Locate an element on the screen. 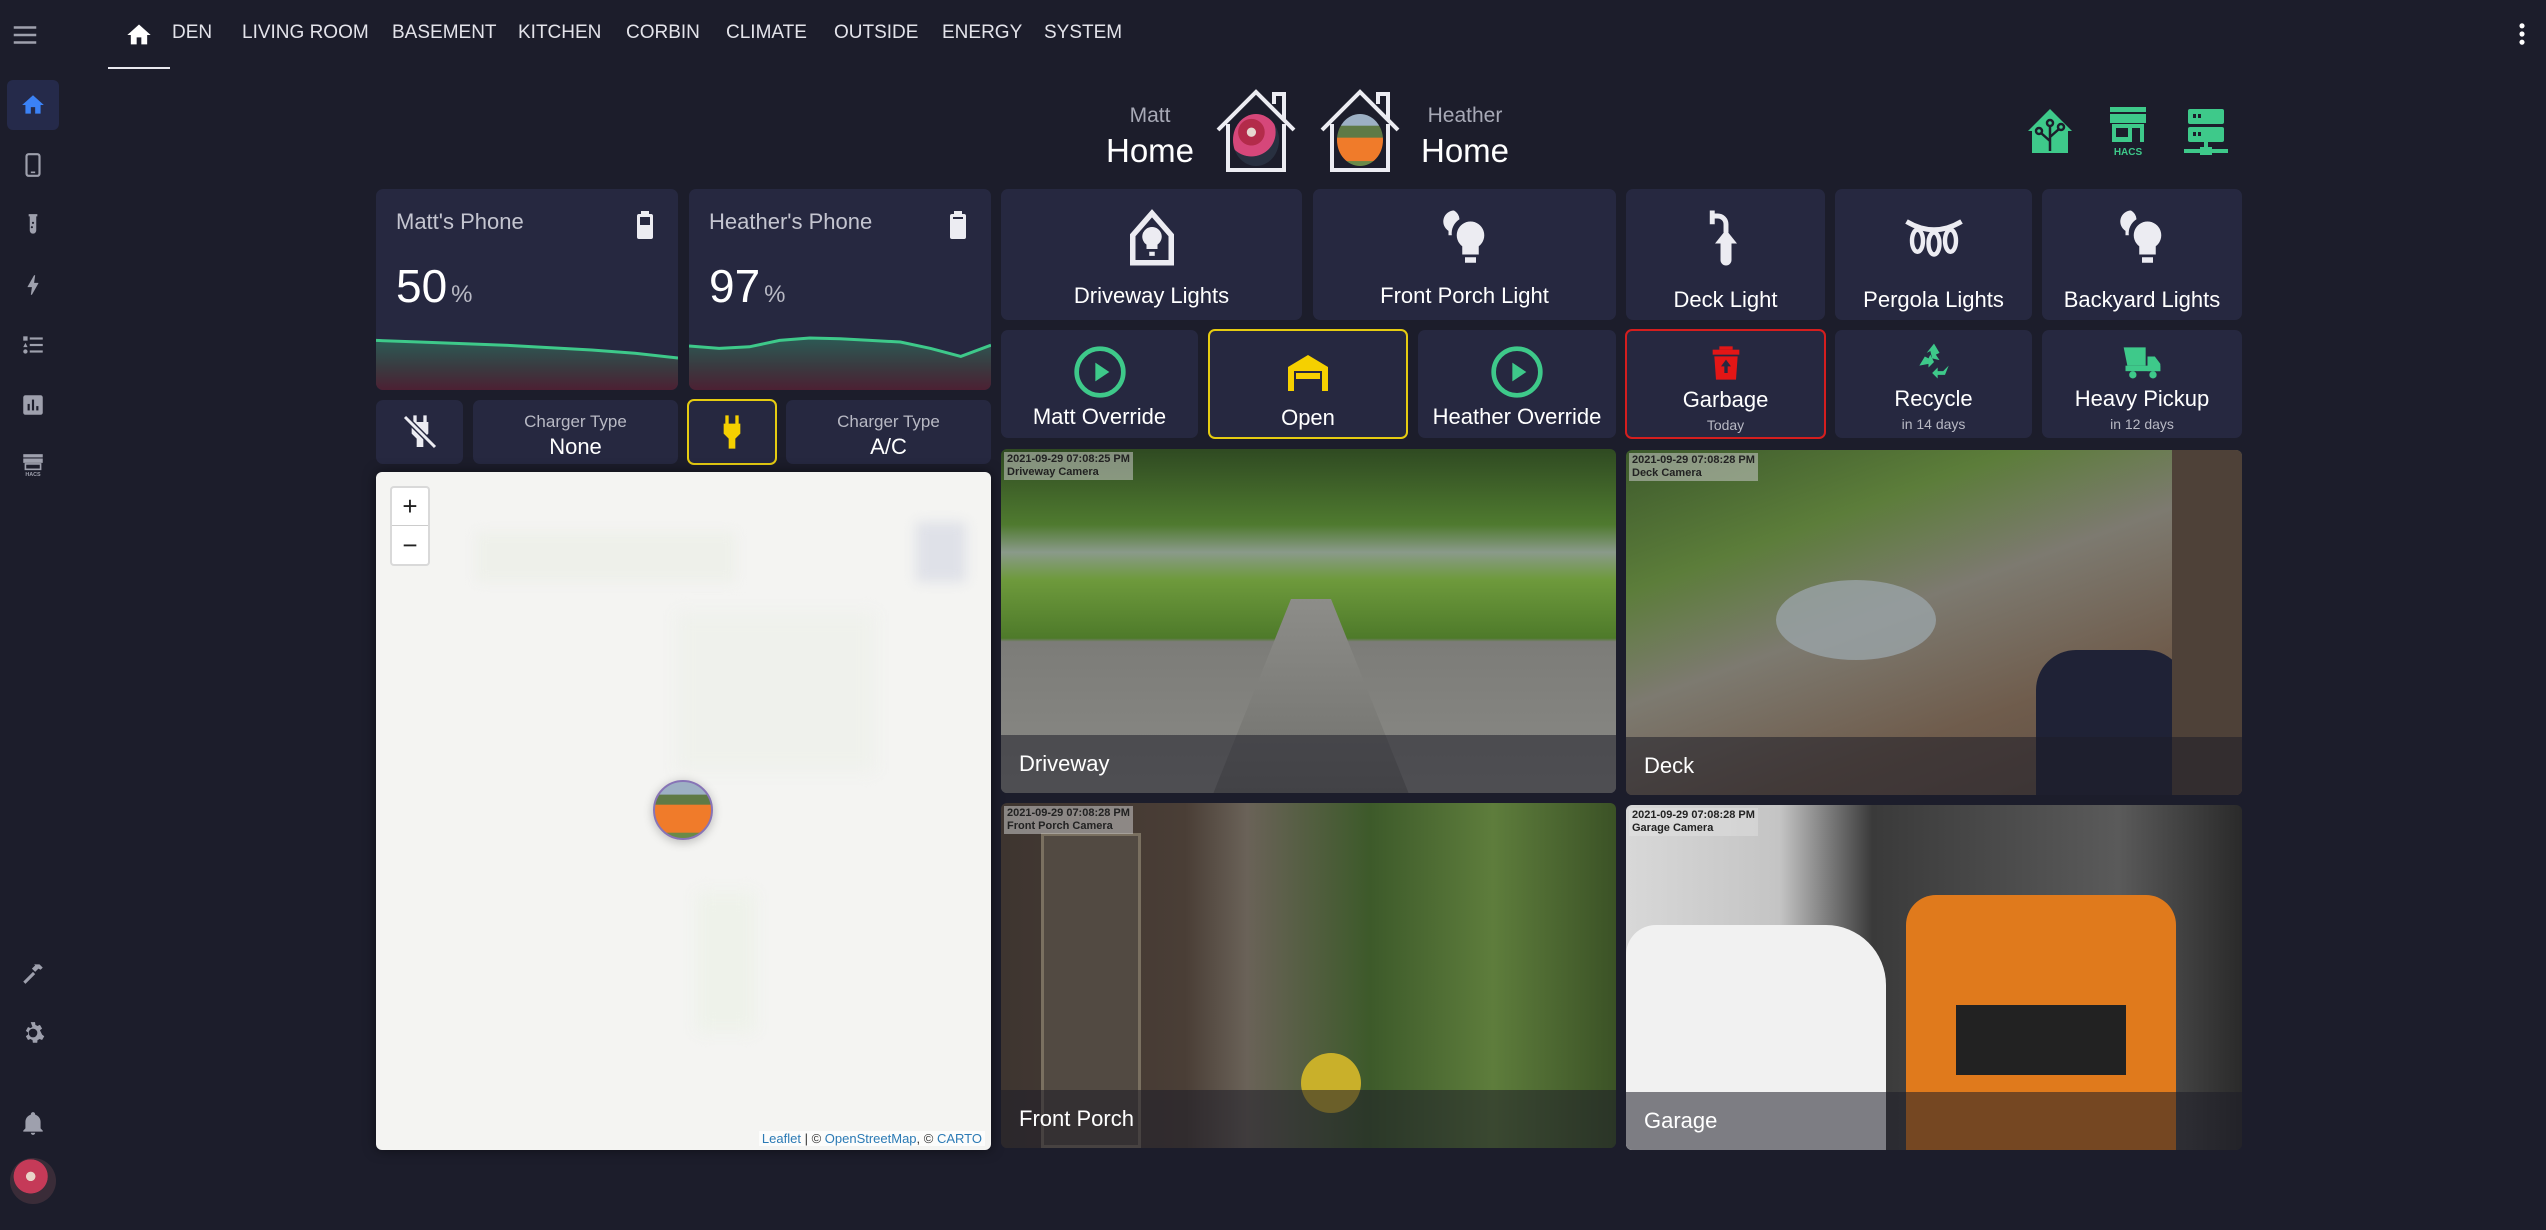 This screenshot has width=2546, height=1230. cog-icon is located at coordinates (35, 1032).